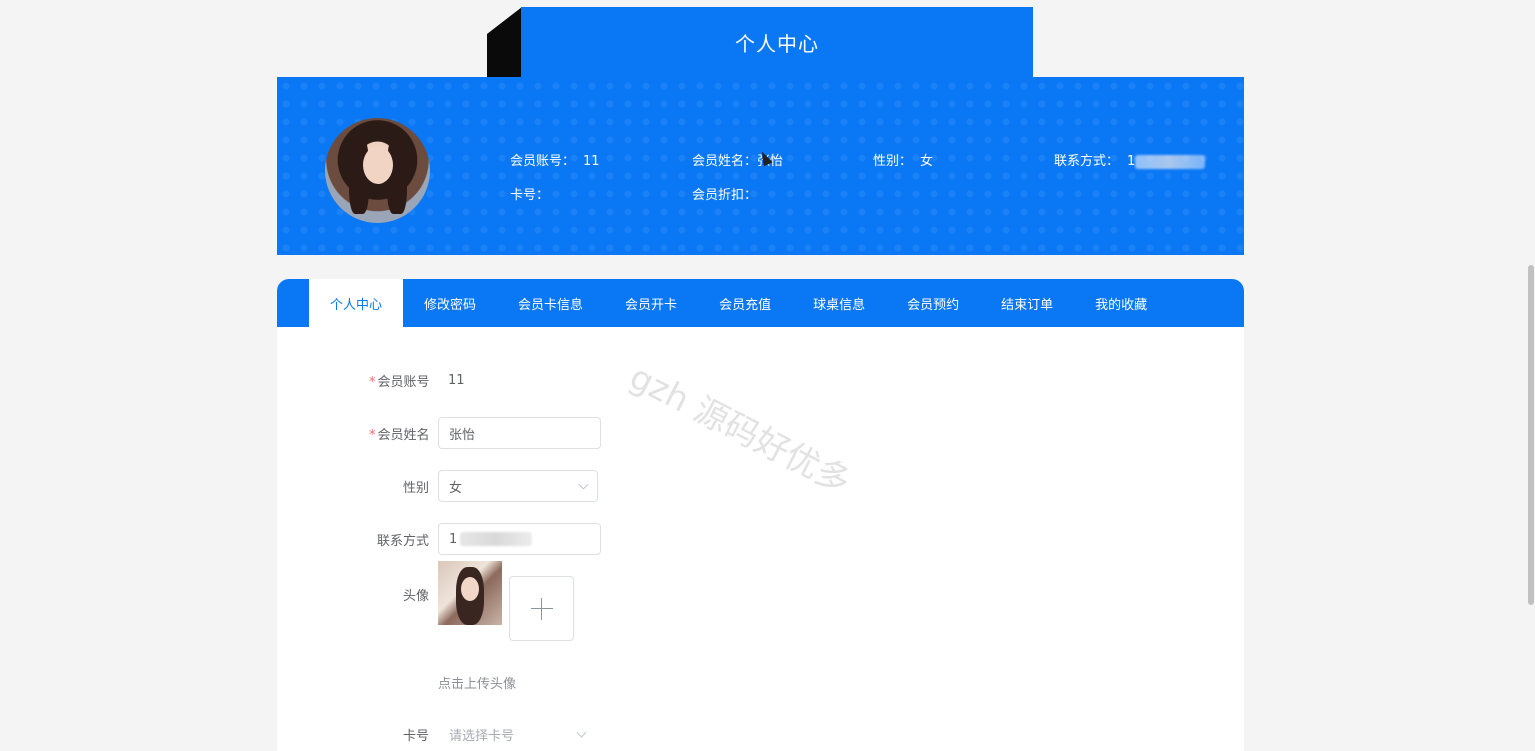  What do you see at coordinates (1121, 303) in the screenshot?
I see `tab-favorites: 我的收藏` at bounding box center [1121, 303].